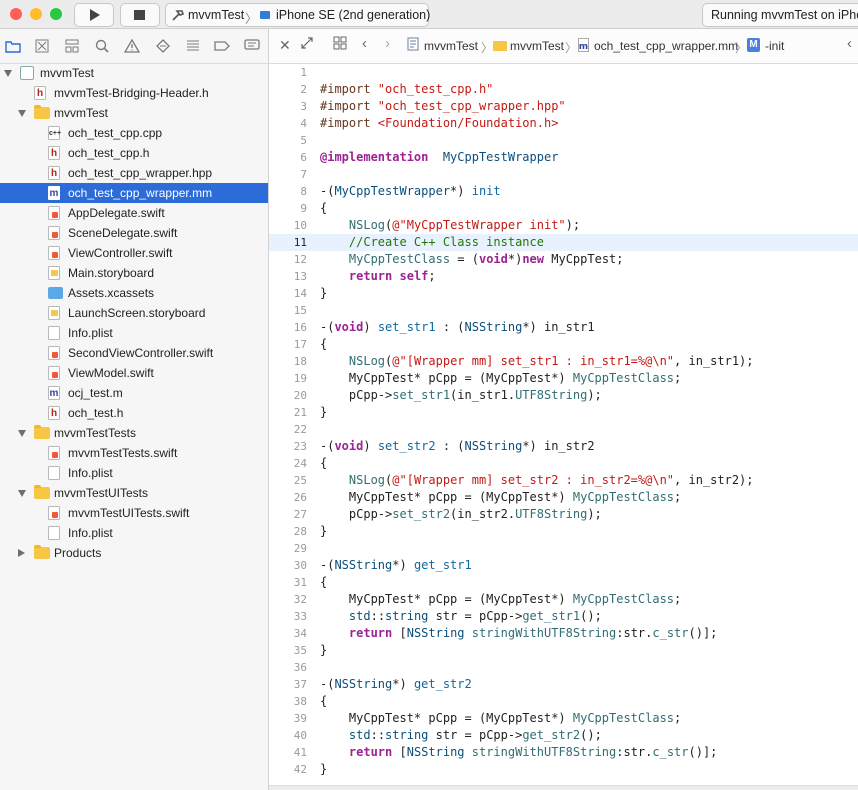 The image size is (858, 790). Describe the element at coordinates (563, 344) in the screenshot. I see `code-line: 17 {` at that location.